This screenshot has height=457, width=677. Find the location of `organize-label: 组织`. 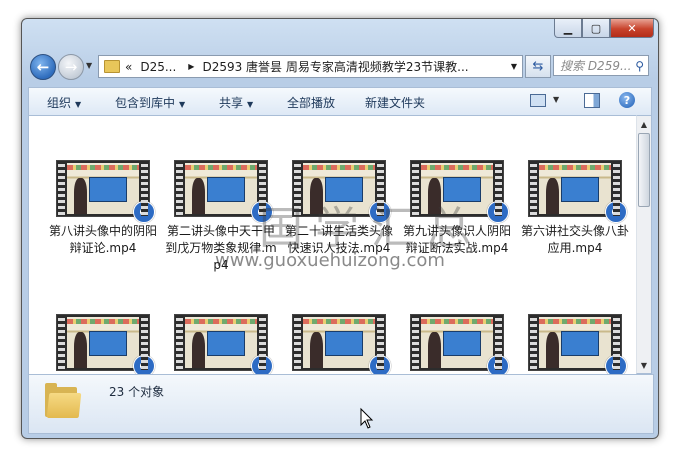

organize-label: 组织 is located at coordinates (59, 103).